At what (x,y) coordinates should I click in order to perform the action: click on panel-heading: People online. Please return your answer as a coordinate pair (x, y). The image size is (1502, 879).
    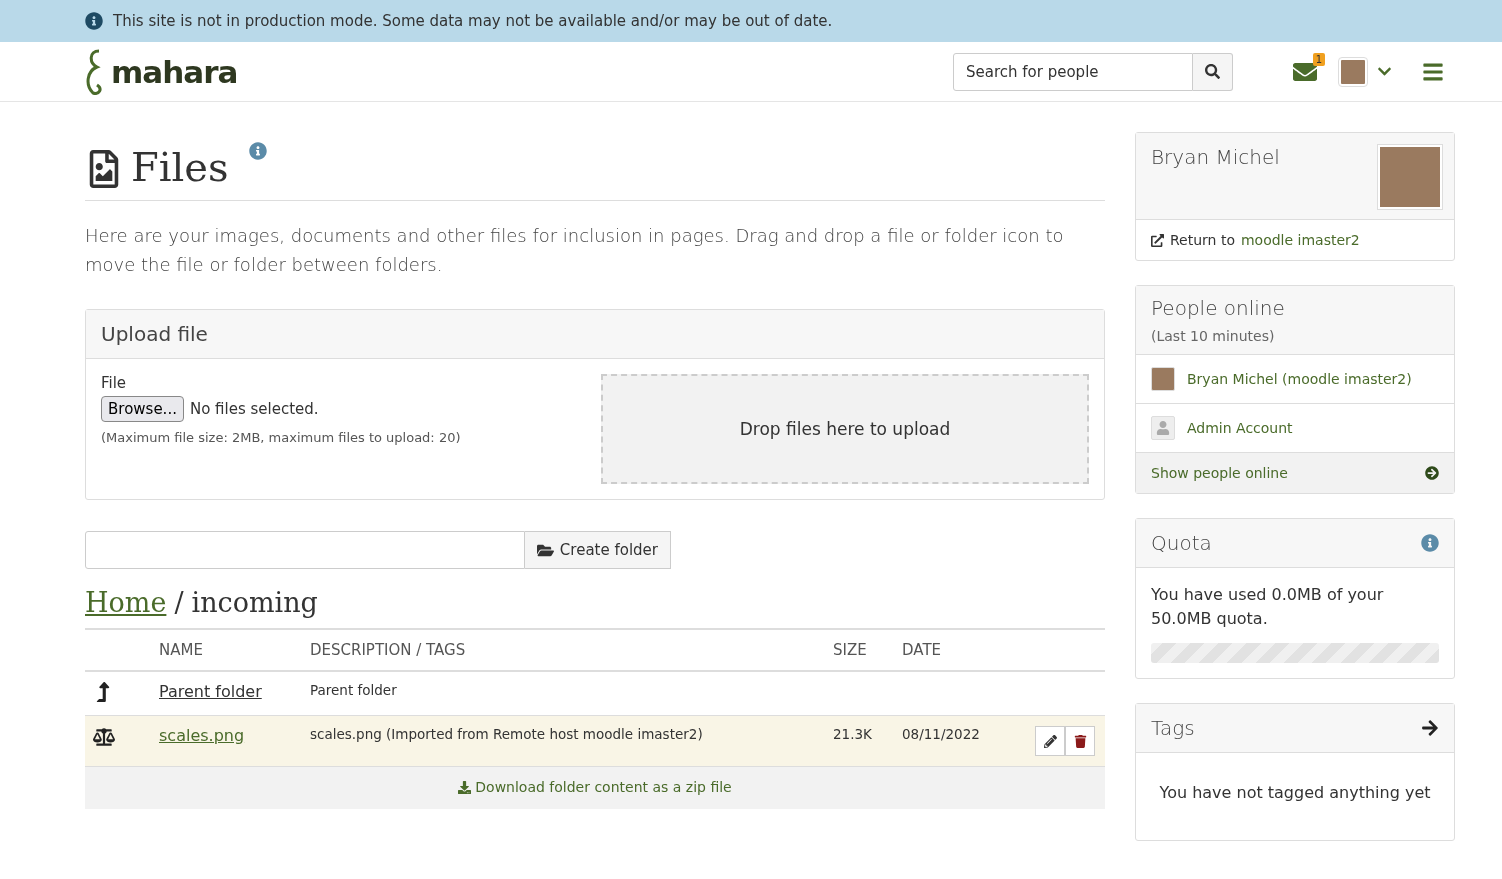
    Looking at the image, I should click on (1218, 308).